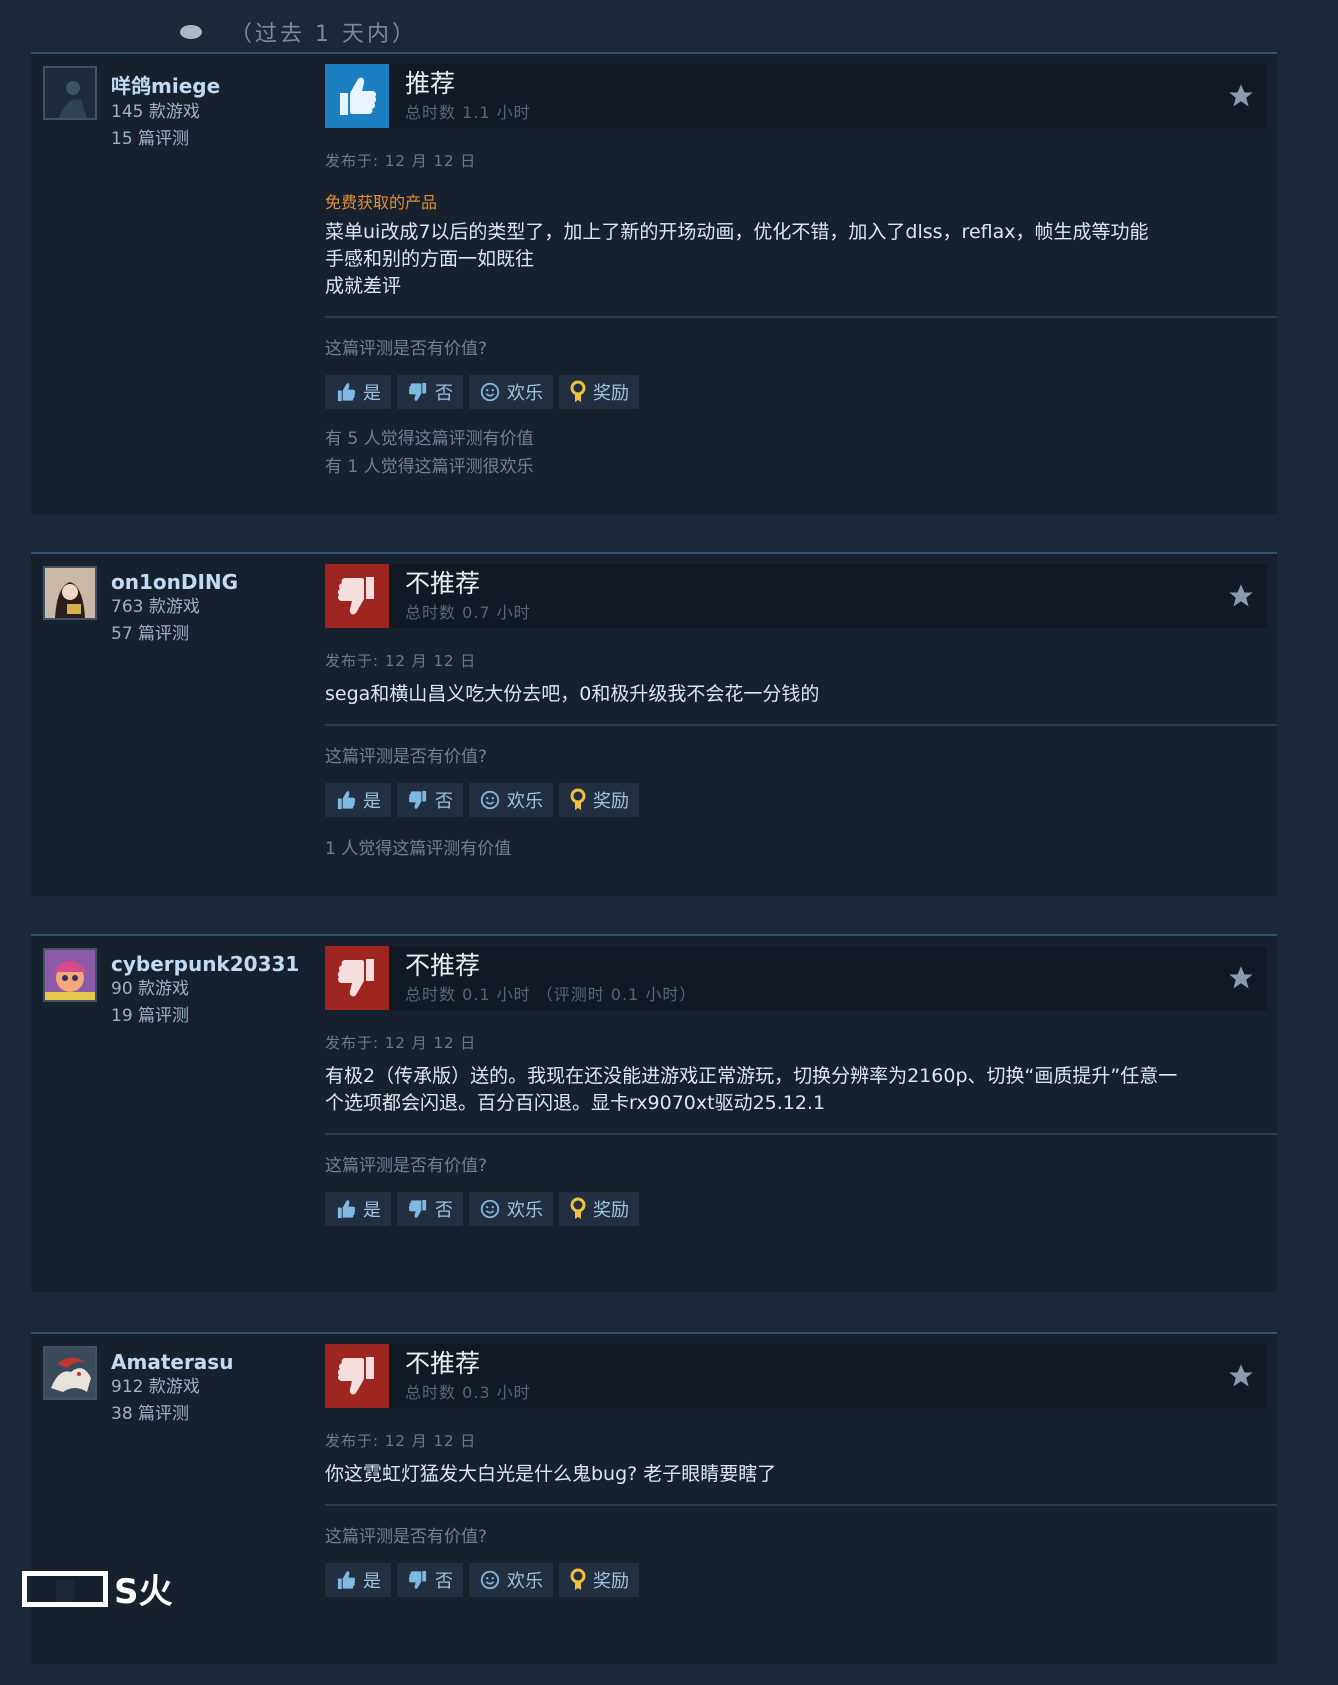  Describe the element at coordinates (165, 84) in the screenshot. I see `author-name: 咩鸽miege` at that location.